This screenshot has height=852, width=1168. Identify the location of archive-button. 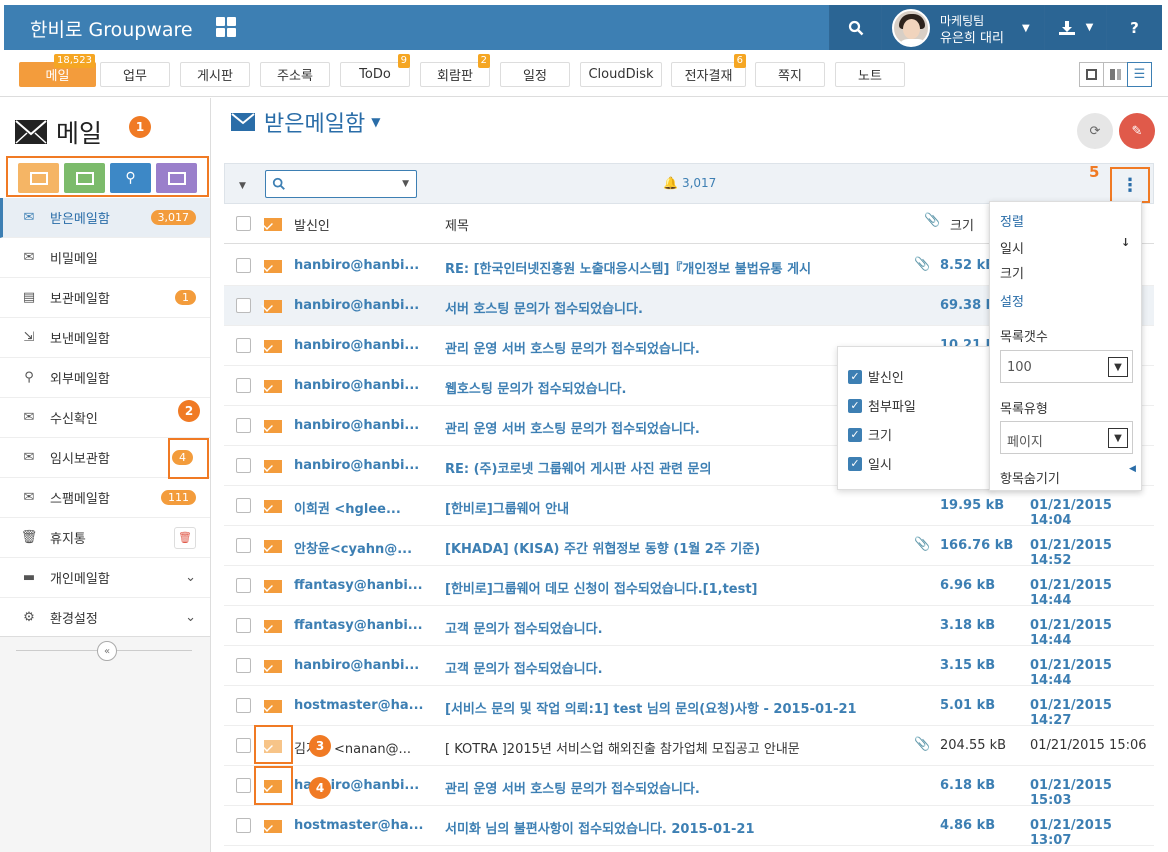
(84, 178).